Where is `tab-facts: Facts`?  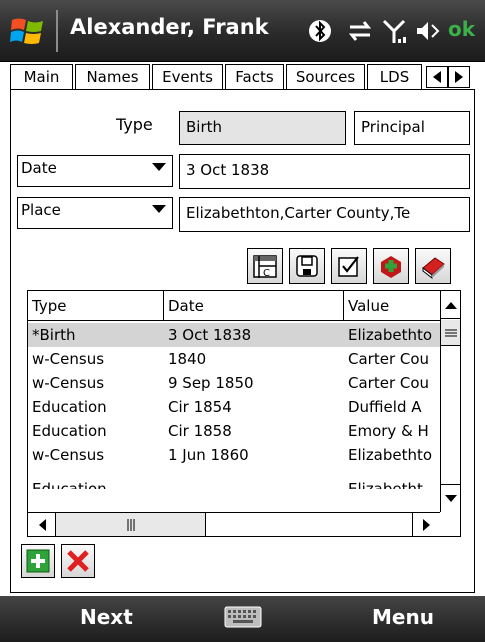
tab-facts: Facts is located at coordinates (254, 77).